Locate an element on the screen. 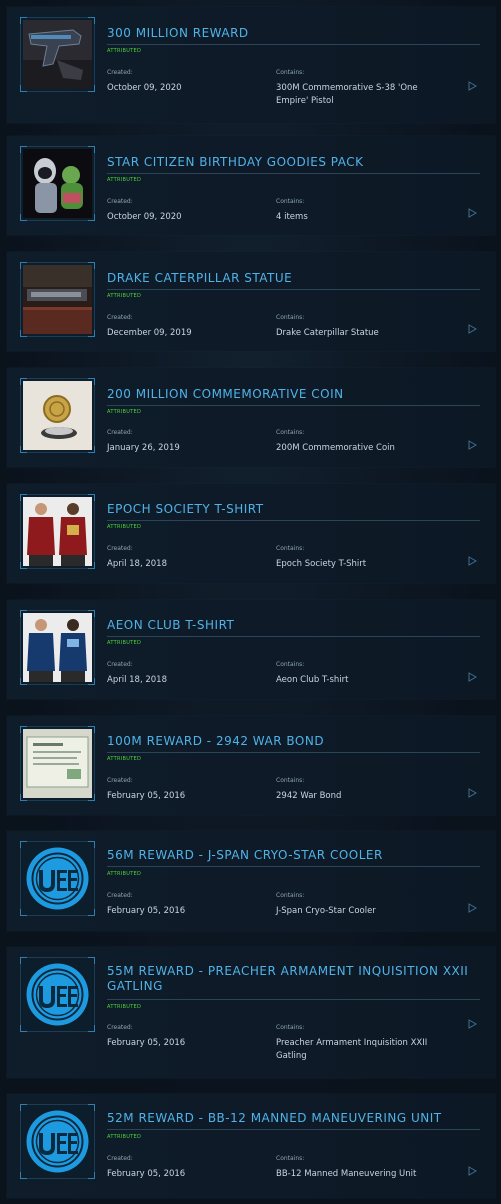  contains-value: 4 items is located at coordinates (292, 217).